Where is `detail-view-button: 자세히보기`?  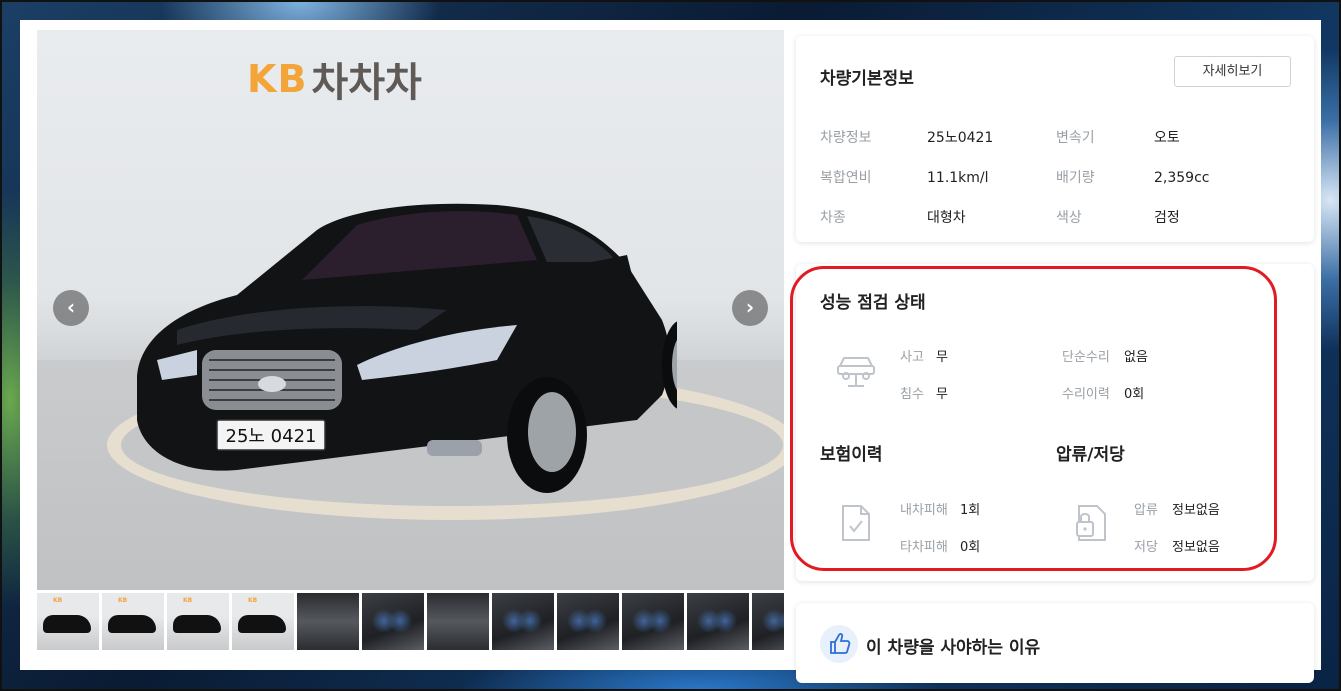 detail-view-button: 자세히보기 is located at coordinates (1232, 71).